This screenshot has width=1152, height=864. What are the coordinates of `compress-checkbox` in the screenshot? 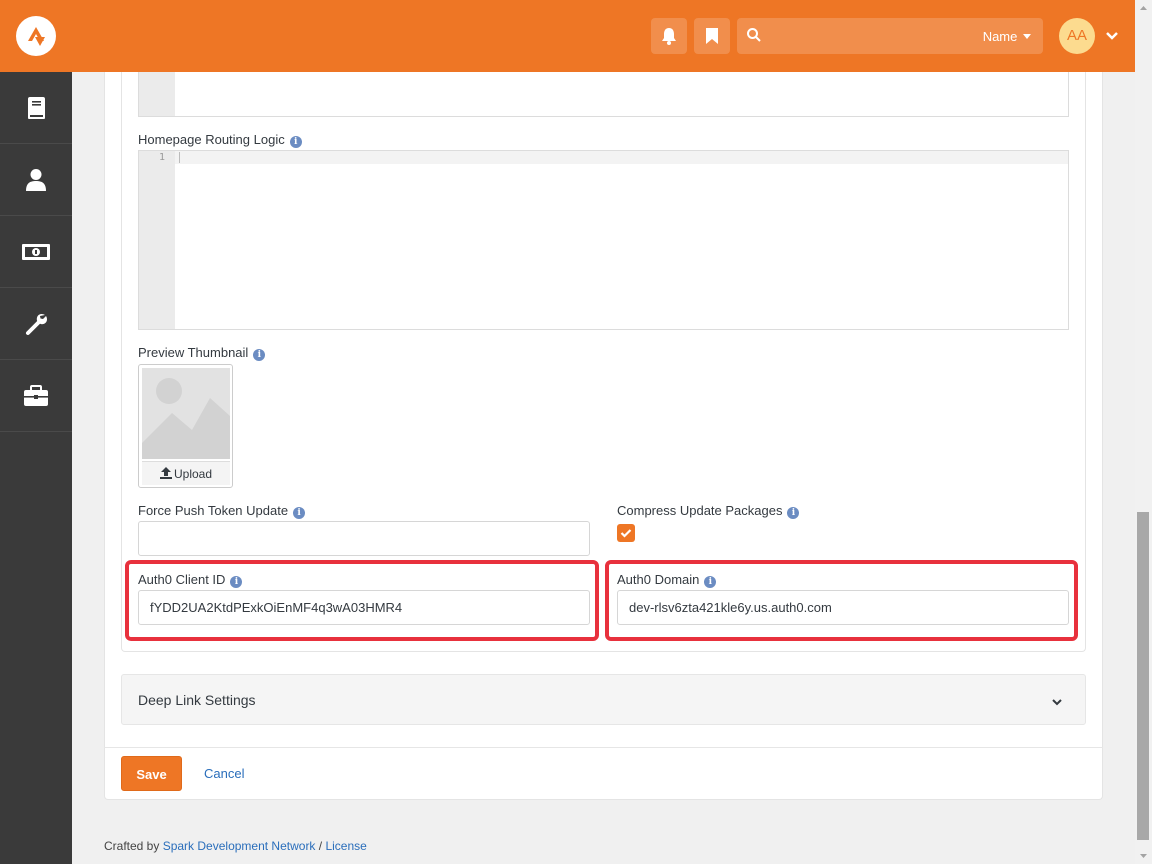 It's located at (626, 533).